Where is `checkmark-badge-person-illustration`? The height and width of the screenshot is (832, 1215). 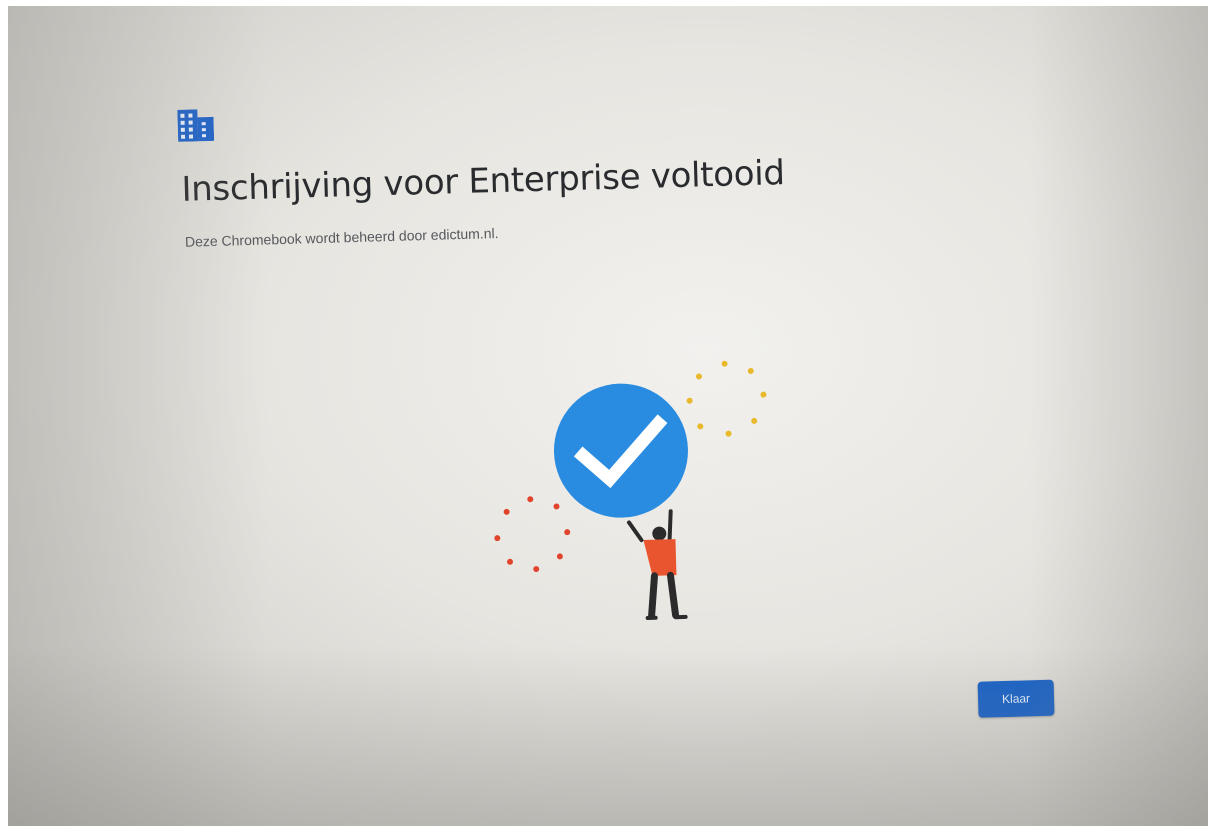
checkmark-badge-person-illustration is located at coordinates (630, 490).